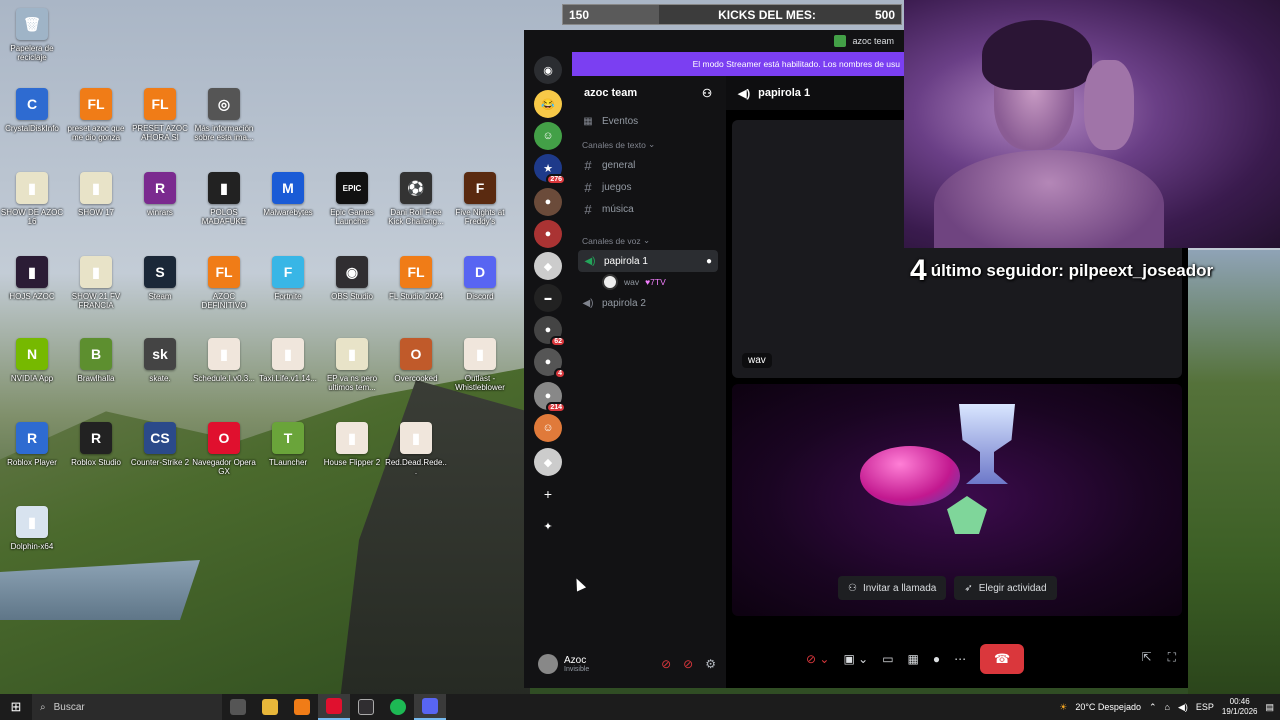  What do you see at coordinates (160, 278) in the screenshot?
I see `desktop-icon: S Steam` at bounding box center [160, 278].